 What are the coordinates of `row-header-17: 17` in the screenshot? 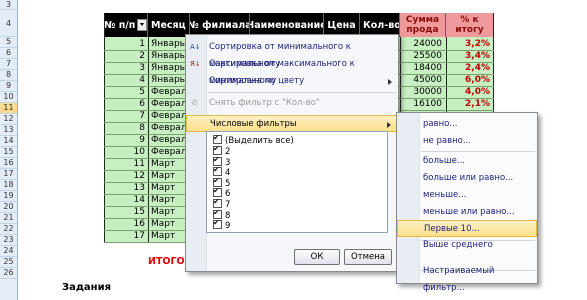 It's located at (8, 174).